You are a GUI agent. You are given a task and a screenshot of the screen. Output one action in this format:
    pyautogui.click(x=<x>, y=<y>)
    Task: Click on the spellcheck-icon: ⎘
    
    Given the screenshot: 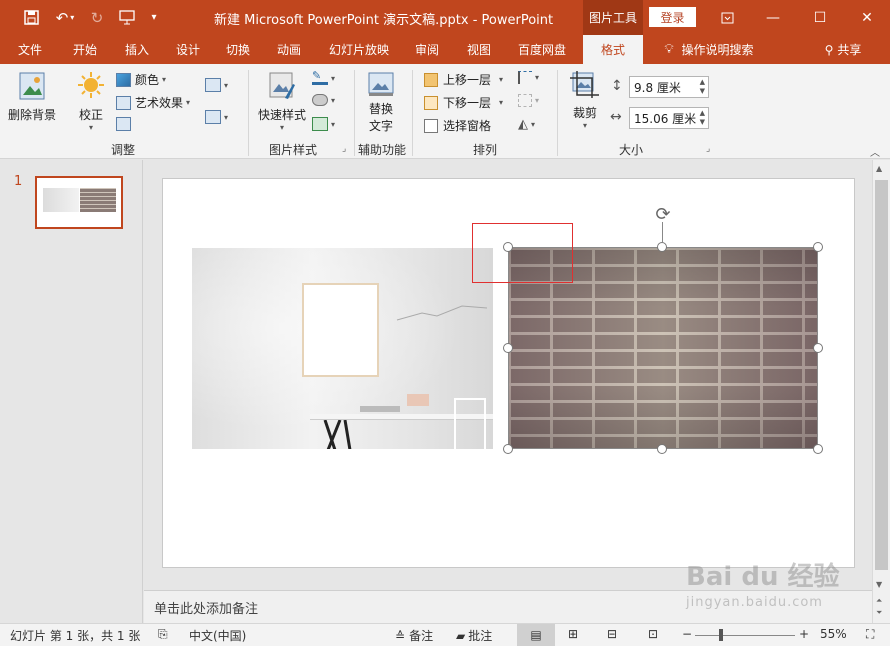 What is the action you would take?
    pyautogui.click(x=163, y=634)
    